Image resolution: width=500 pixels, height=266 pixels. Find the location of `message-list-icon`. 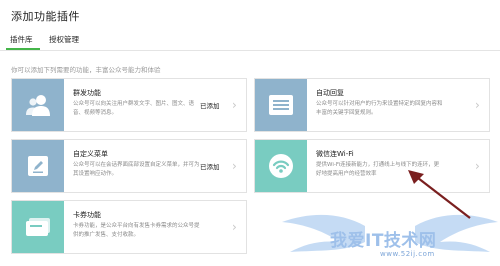

message-list-icon is located at coordinates (281, 105).